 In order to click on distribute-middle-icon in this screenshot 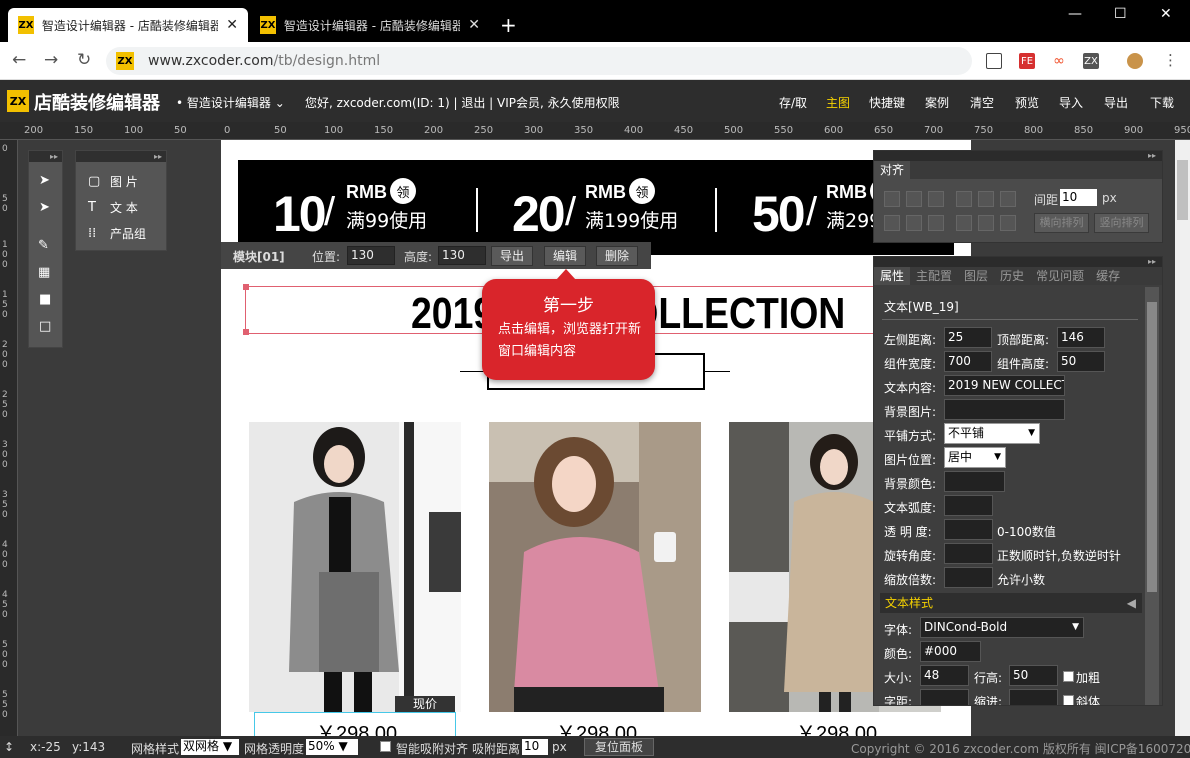, I will do `click(986, 223)`.